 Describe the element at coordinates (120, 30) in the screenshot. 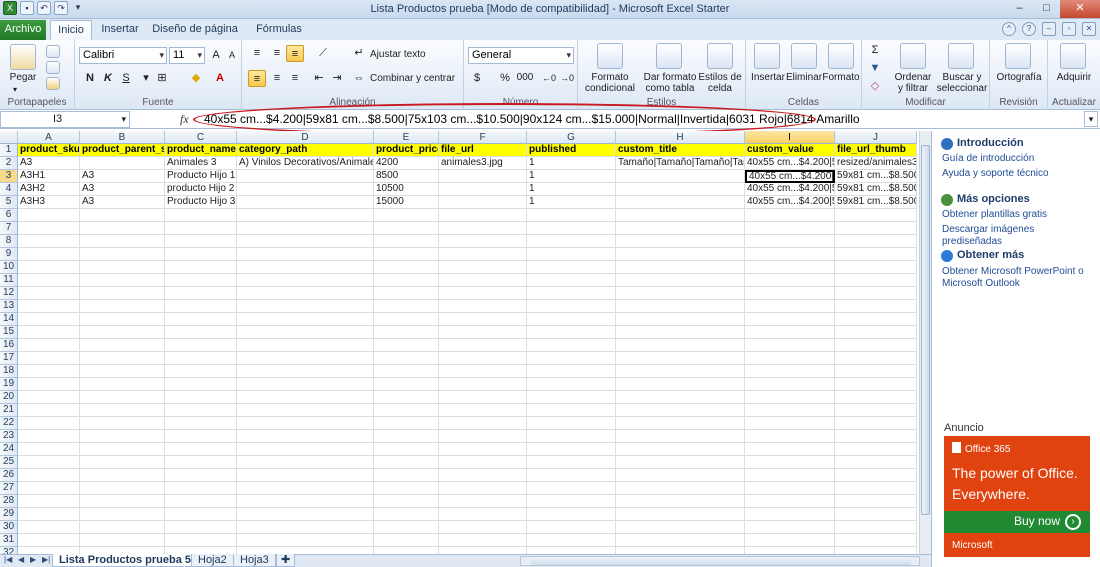

I see `tab-insertar: Insertar` at that location.